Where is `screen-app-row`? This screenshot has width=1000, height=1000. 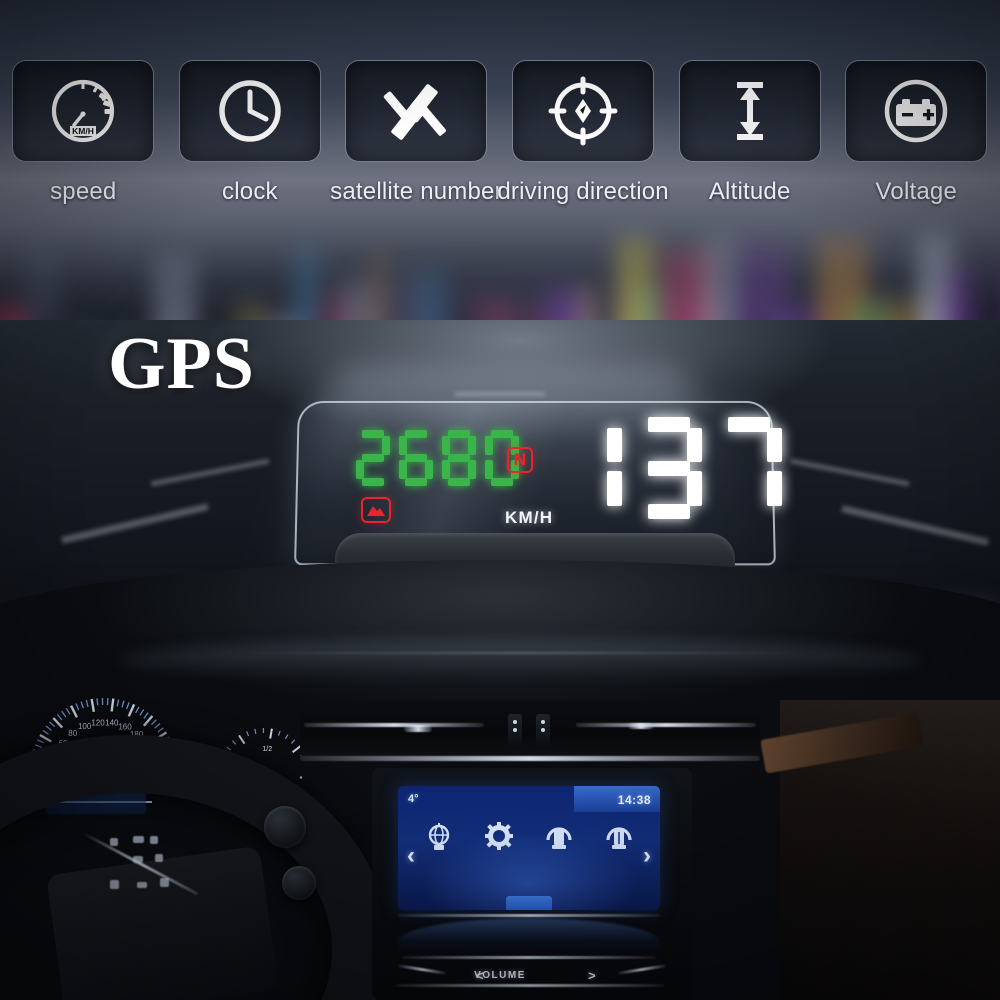
screen-app-row is located at coordinates (529, 837).